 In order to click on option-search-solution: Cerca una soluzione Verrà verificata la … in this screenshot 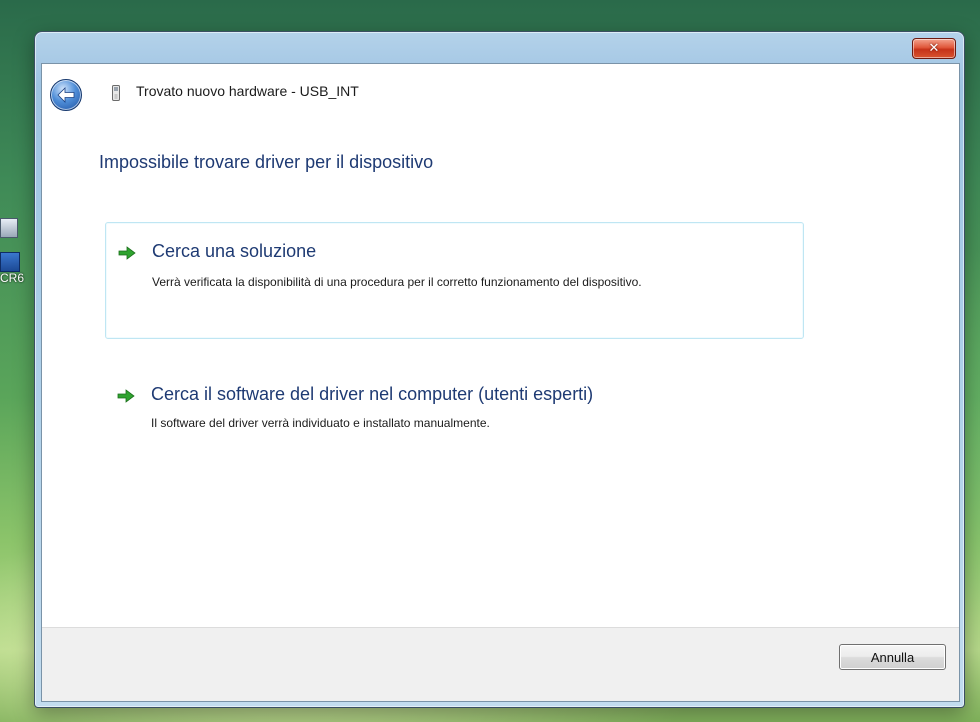, I will do `click(454, 280)`.